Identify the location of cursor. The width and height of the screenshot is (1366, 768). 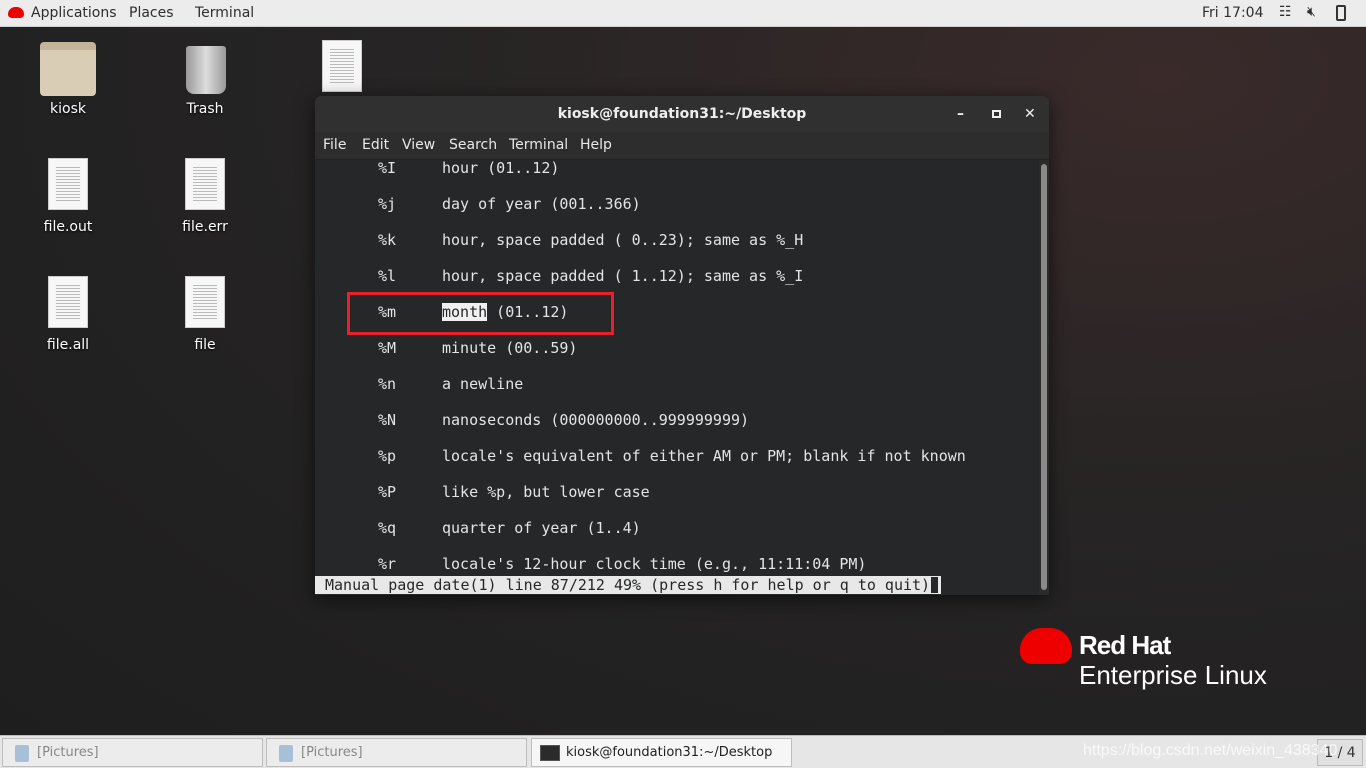
(935, 585).